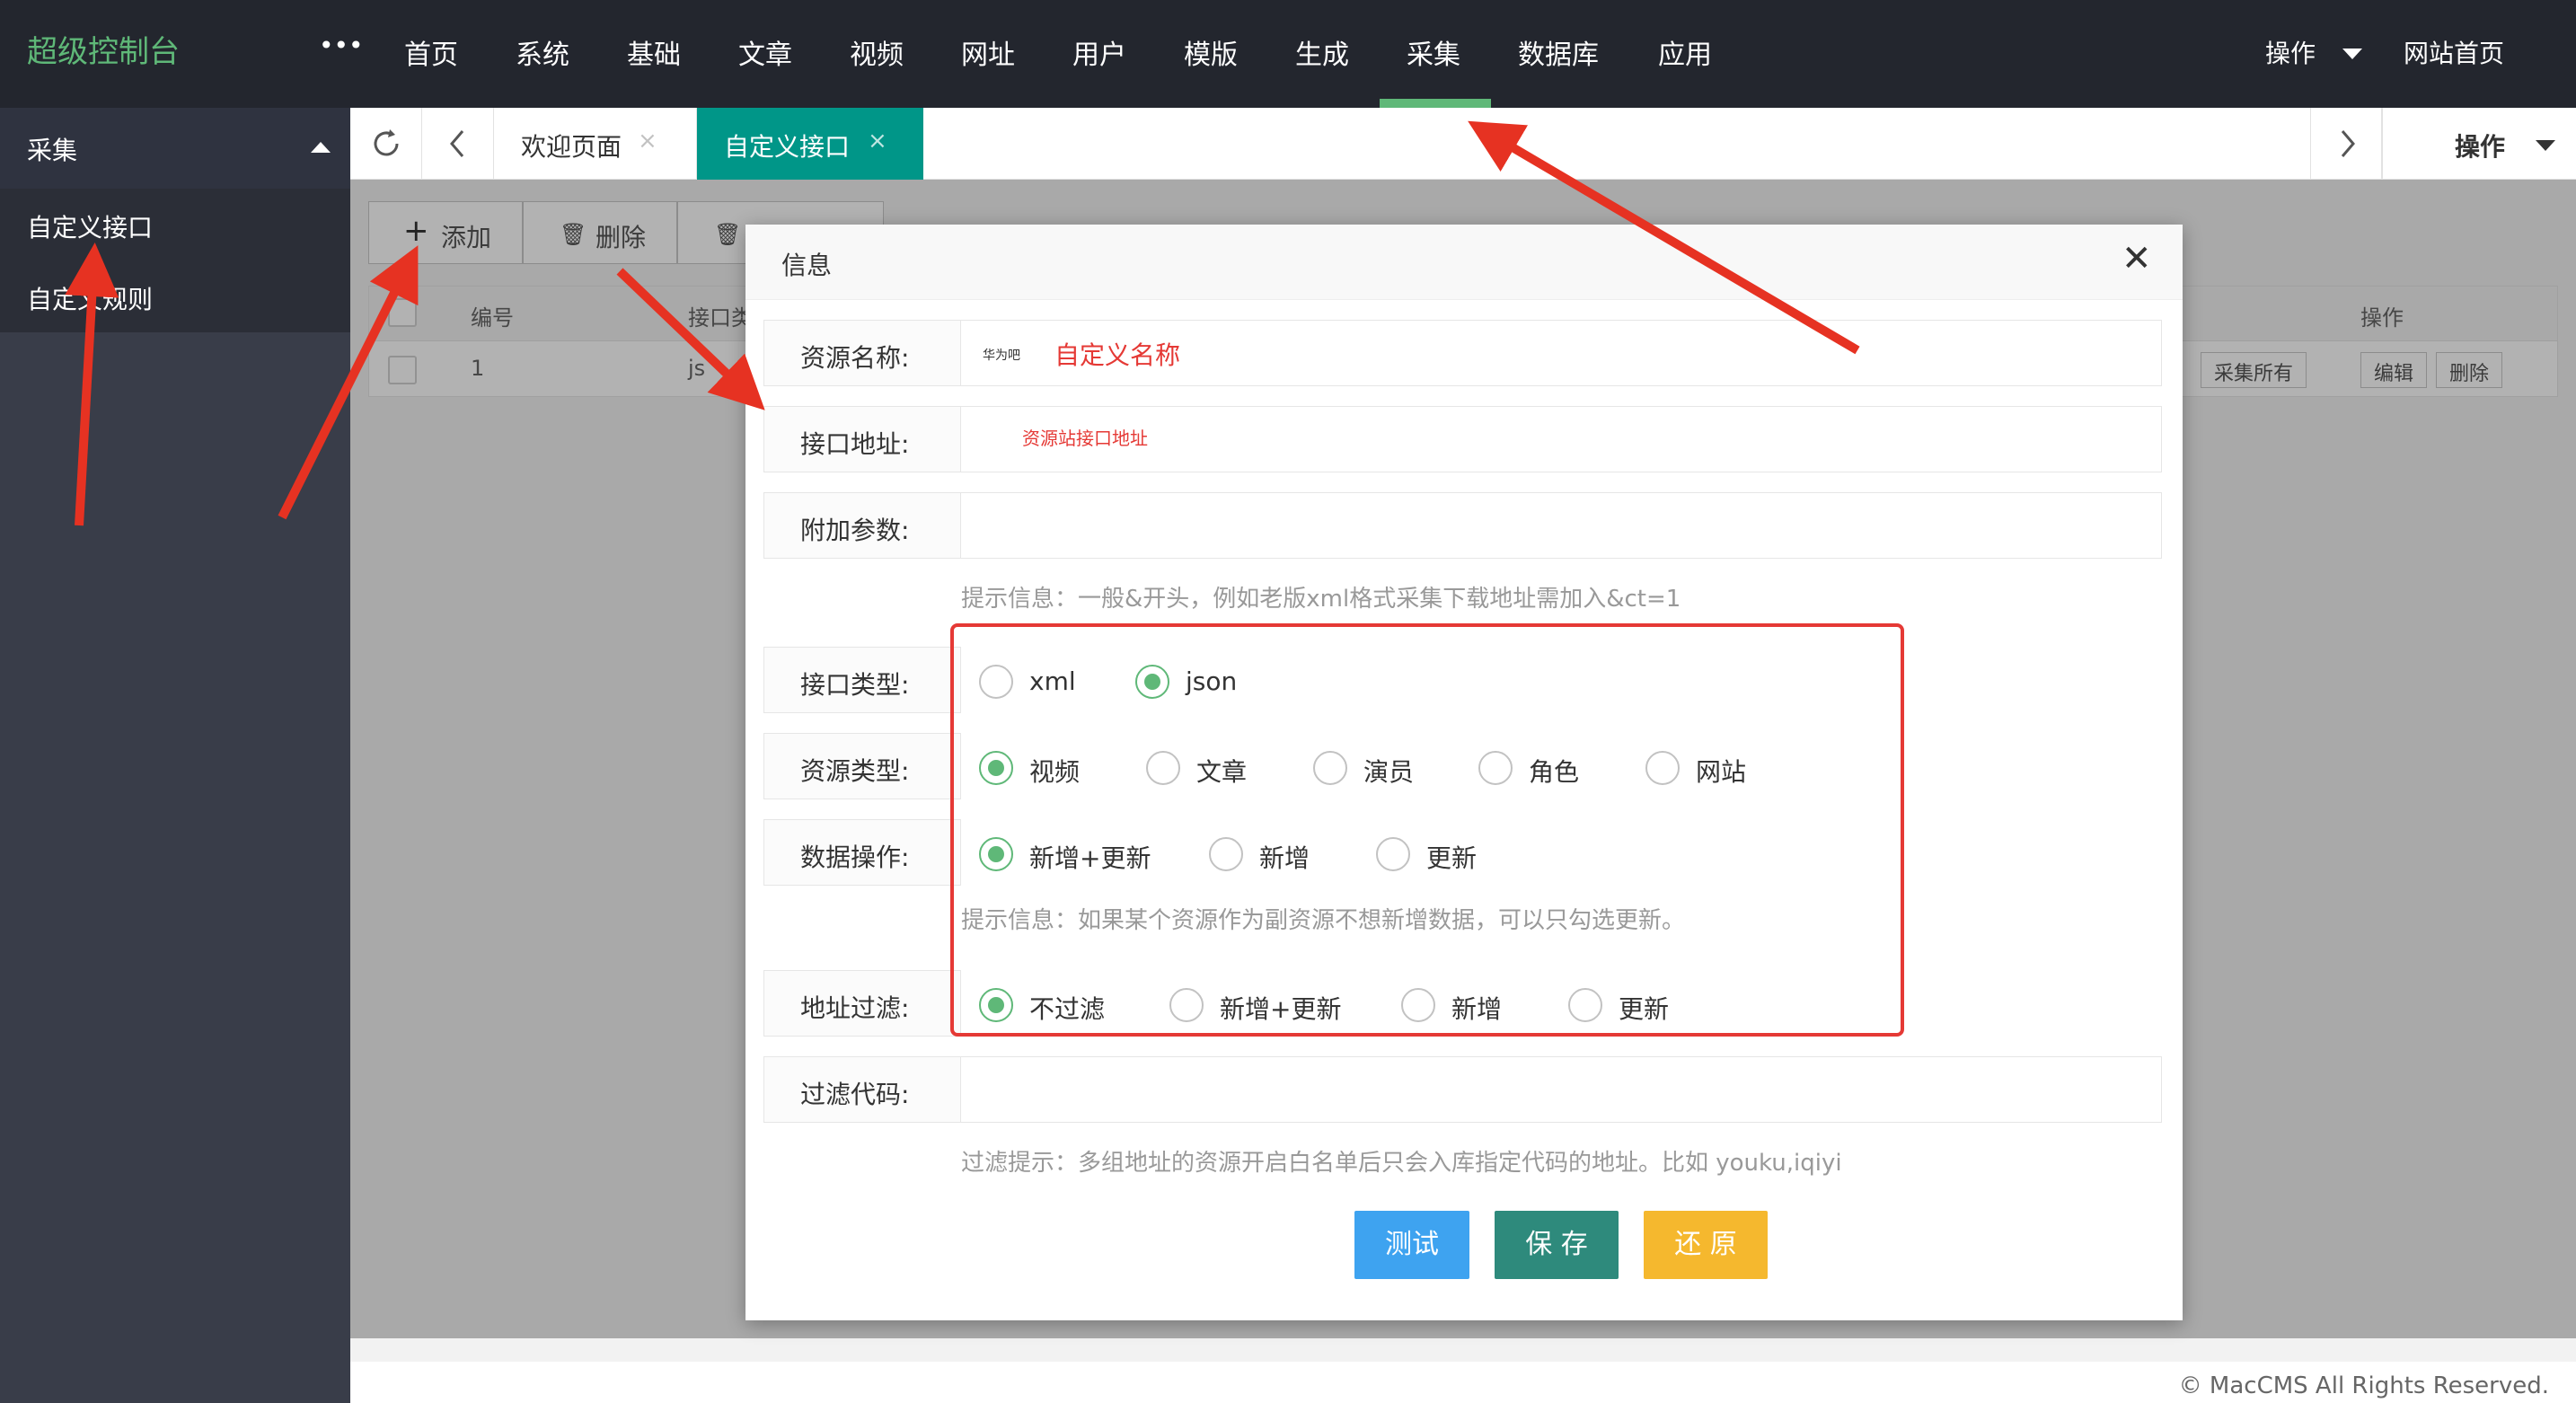  I want to click on annotation-url-note: 资源站接口地址, so click(1085, 439).